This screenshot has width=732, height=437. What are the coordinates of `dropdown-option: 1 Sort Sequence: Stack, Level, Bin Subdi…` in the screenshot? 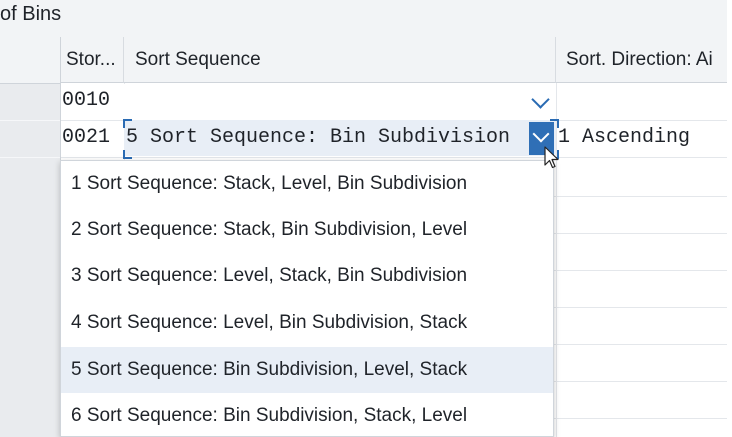 It's located at (307, 184).